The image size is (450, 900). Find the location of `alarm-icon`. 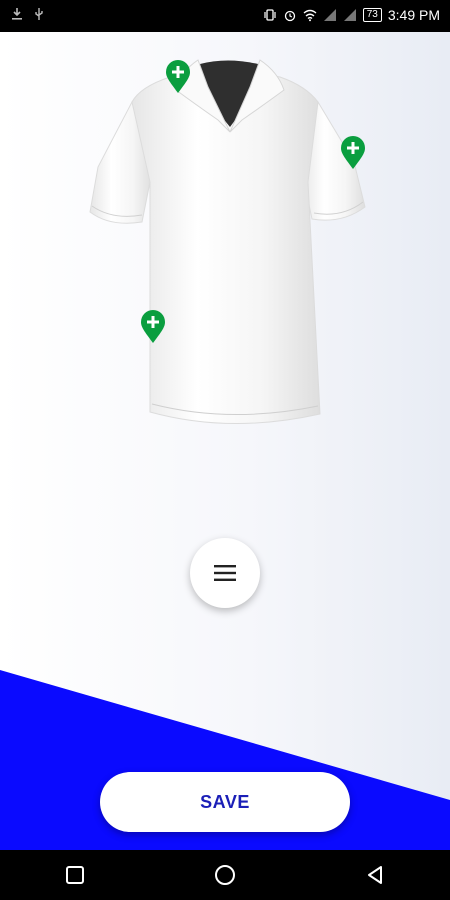

alarm-icon is located at coordinates (289, 16).